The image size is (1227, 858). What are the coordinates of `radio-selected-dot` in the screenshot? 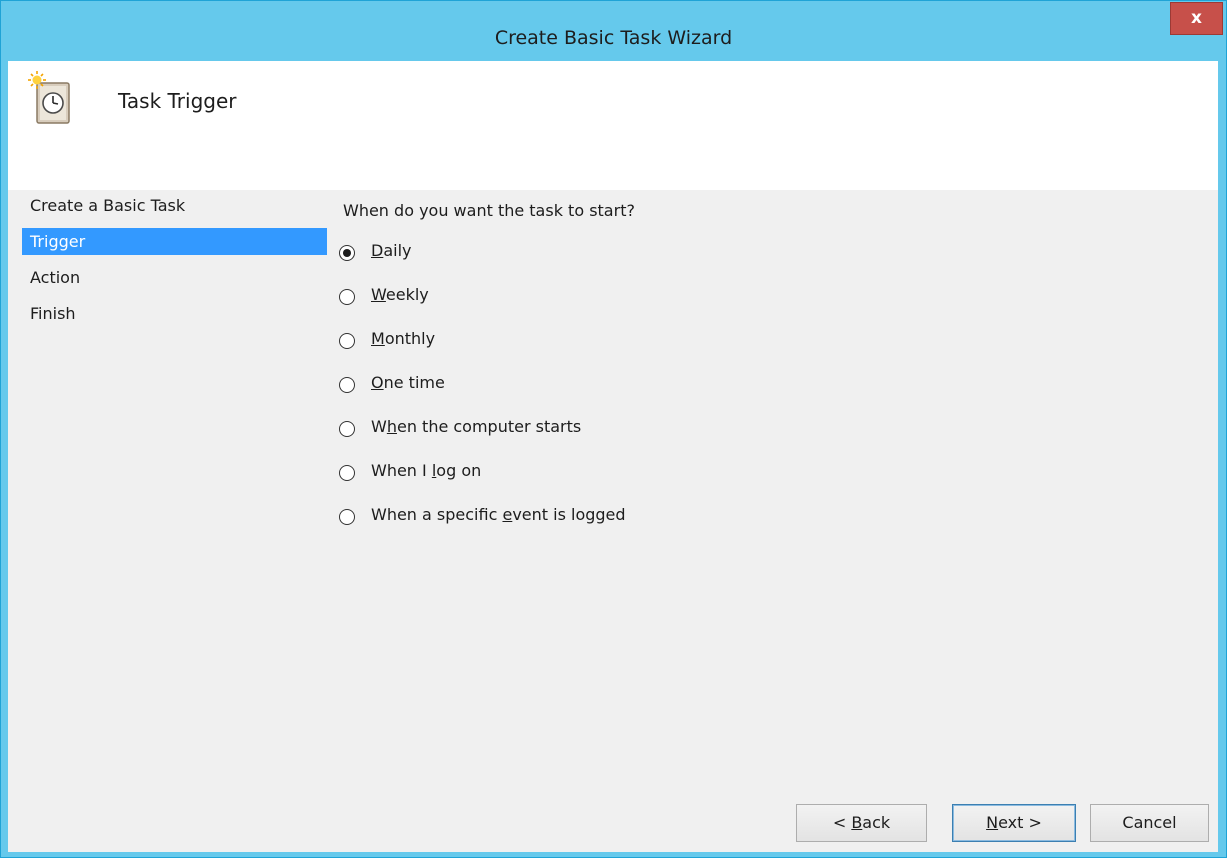 It's located at (347, 253).